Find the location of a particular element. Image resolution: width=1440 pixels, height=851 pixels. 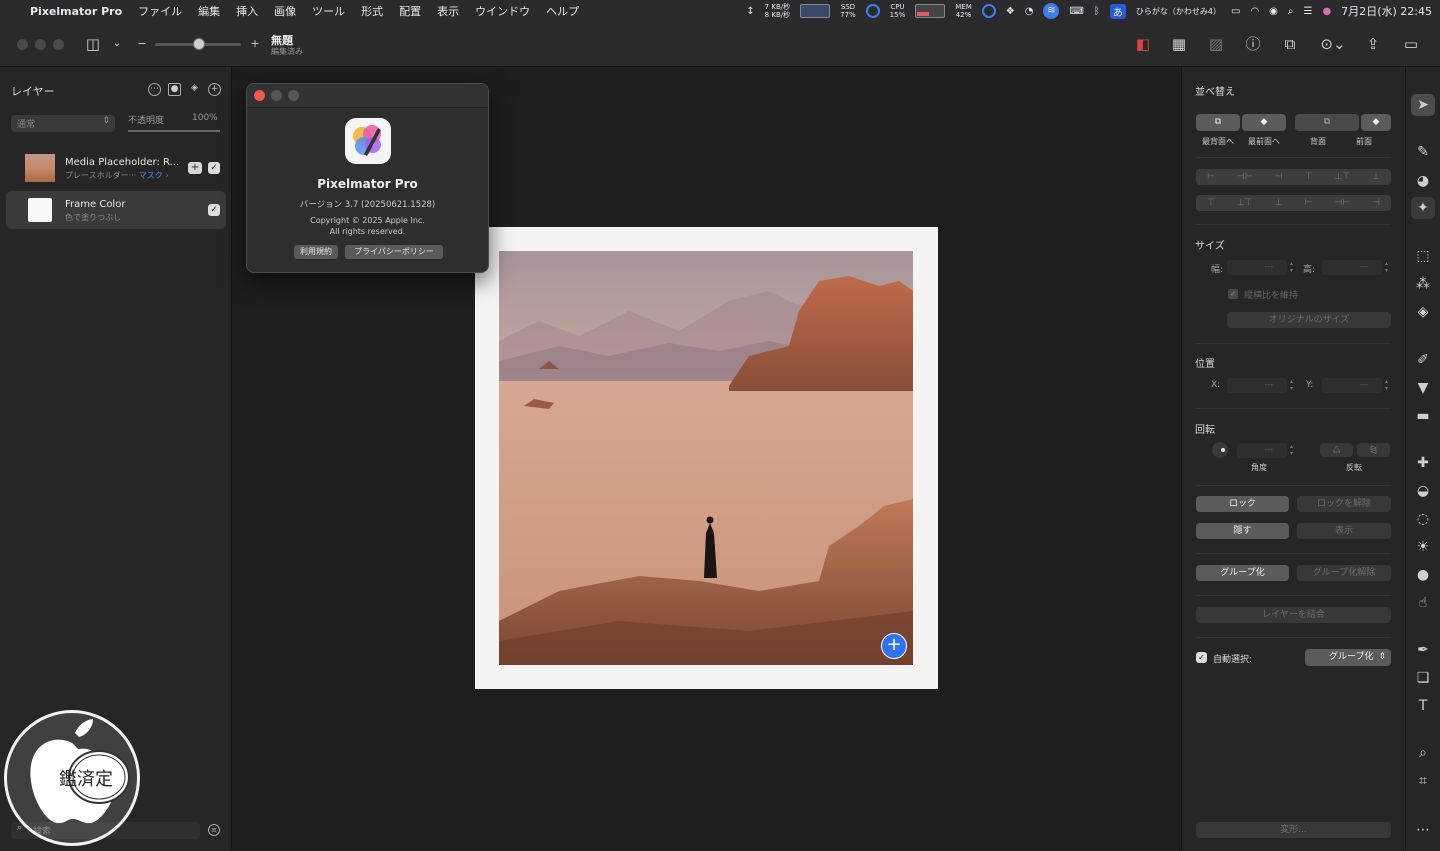

align-top-icon: ⊤ is located at coordinates (1308, 177).